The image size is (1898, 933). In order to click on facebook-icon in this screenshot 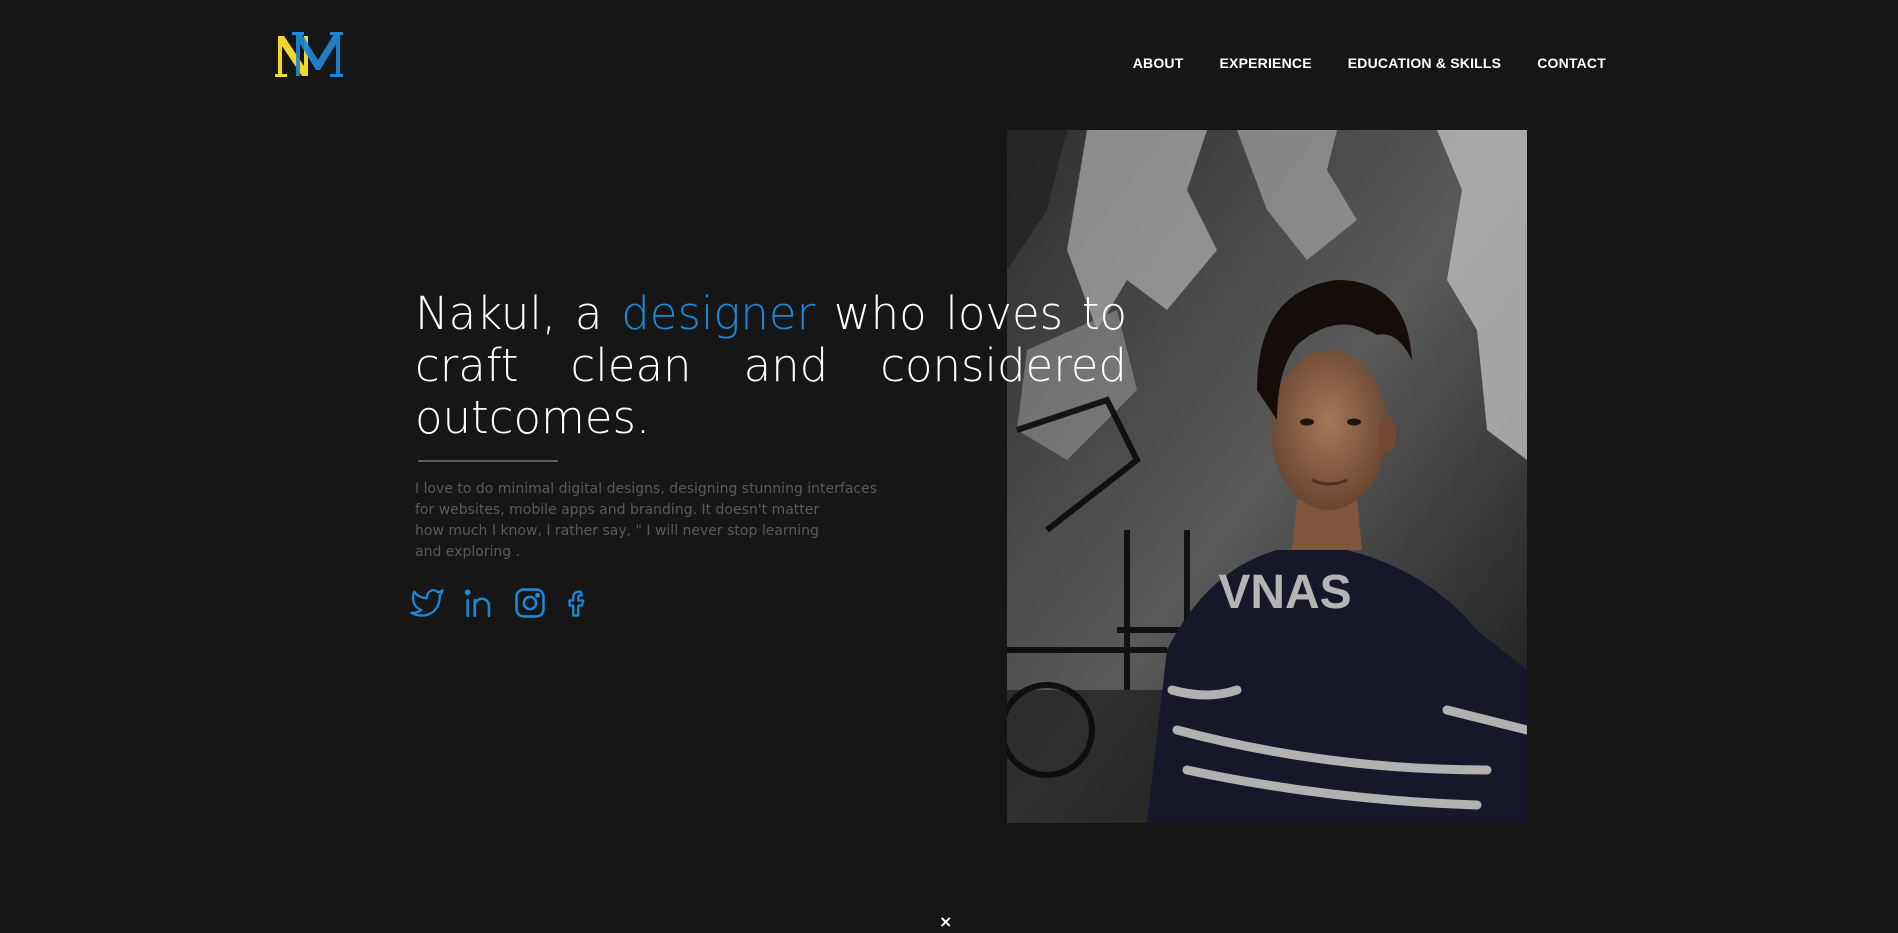, I will do `click(577, 603)`.